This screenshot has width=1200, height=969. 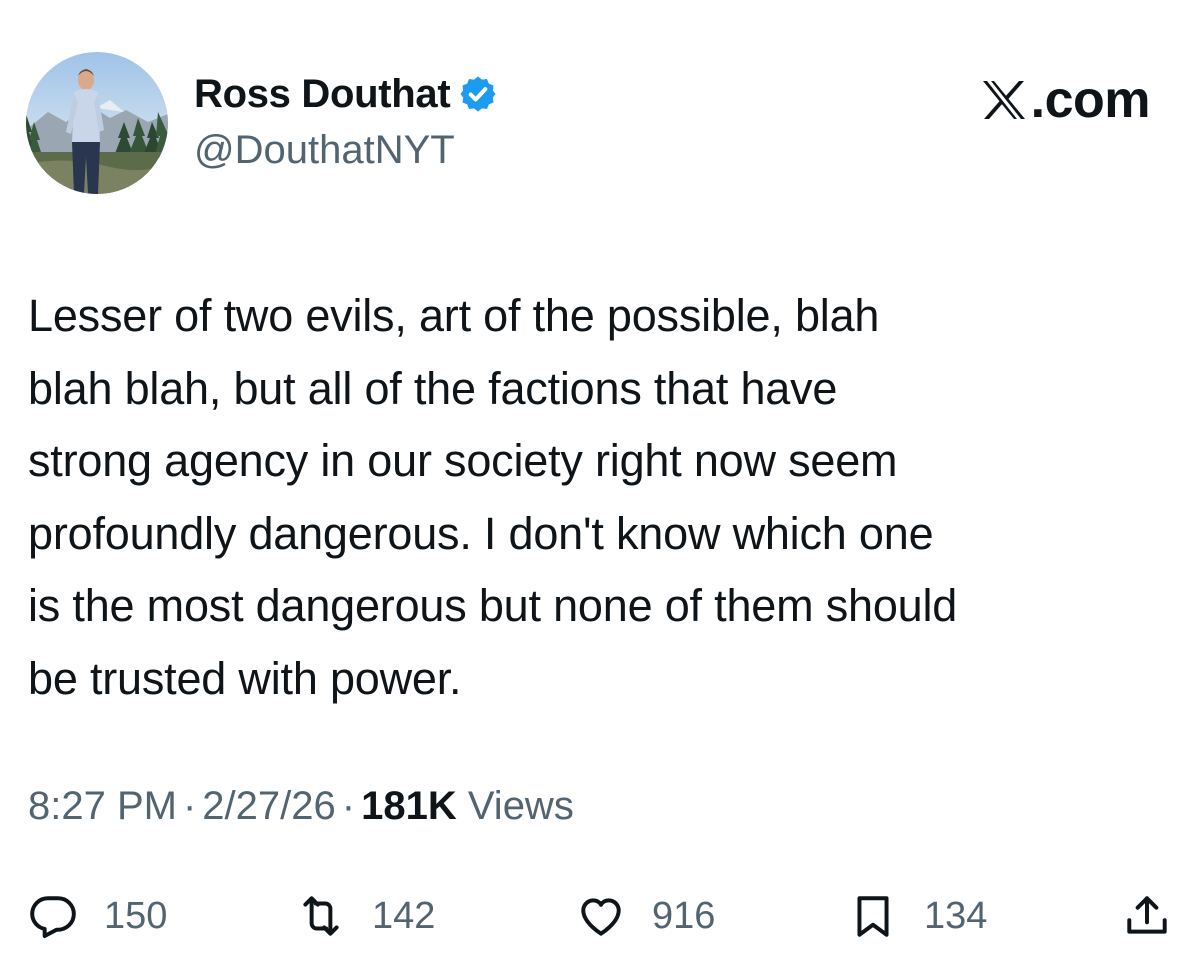 What do you see at coordinates (102, 806) in the screenshot?
I see `tweet-time: 8:27 PM` at bounding box center [102, 806].